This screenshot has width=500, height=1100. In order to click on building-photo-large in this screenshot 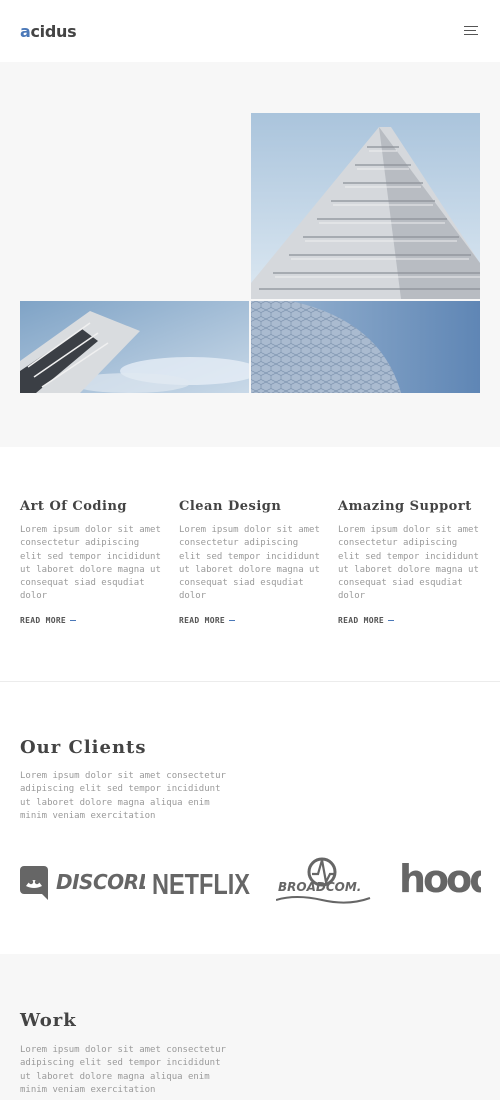, I will do `click(365, 206)`.